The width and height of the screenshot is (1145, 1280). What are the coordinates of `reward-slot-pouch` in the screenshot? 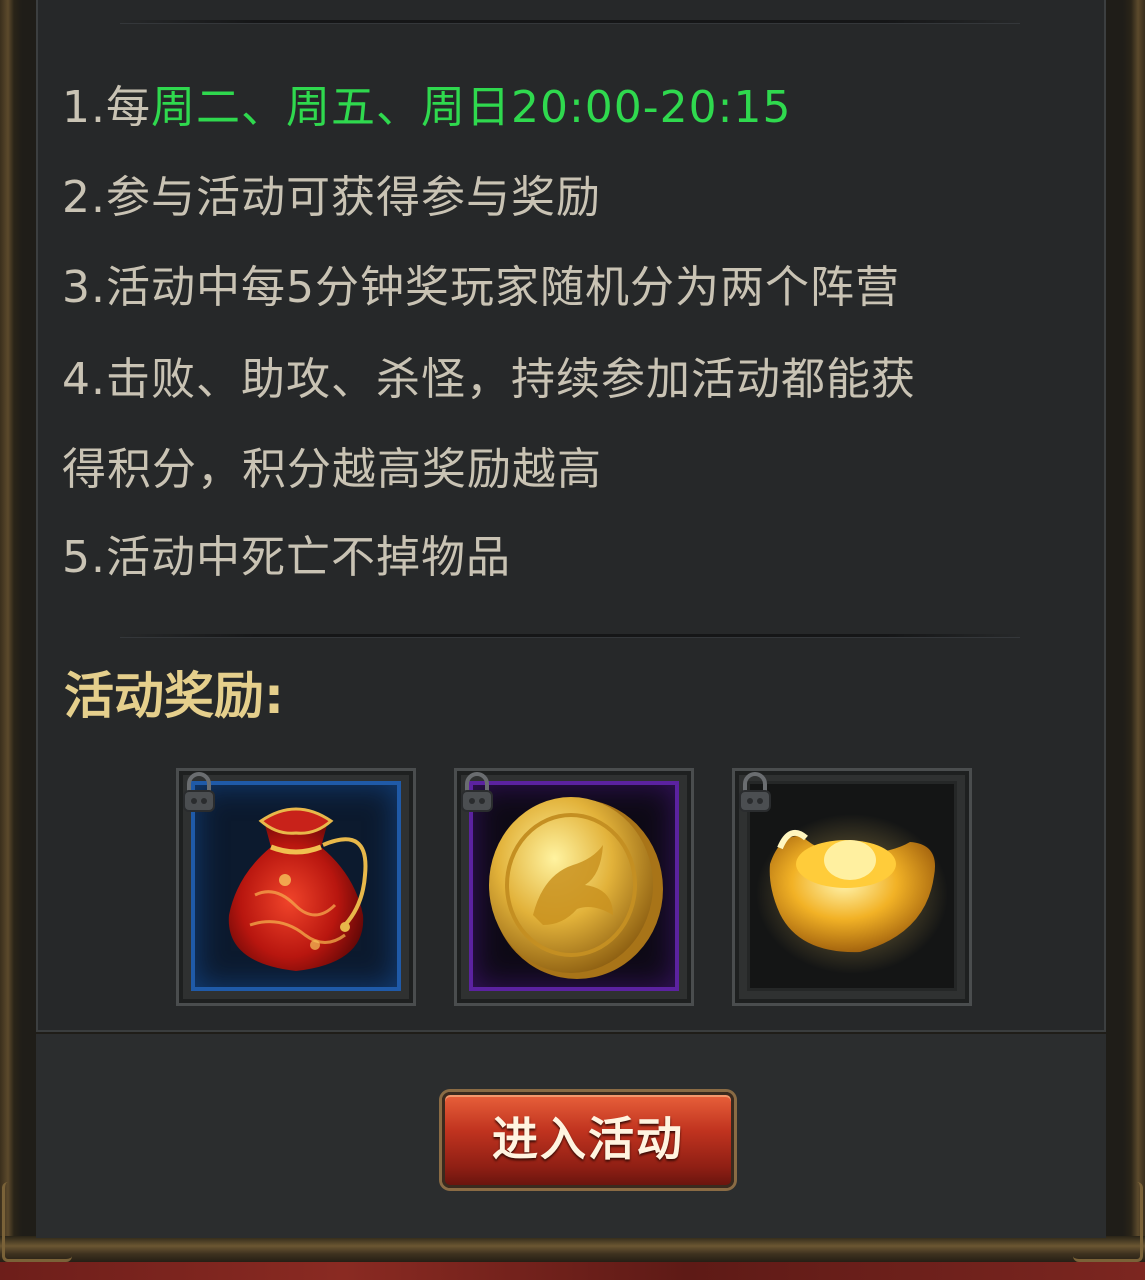 It's located at (296, 887).